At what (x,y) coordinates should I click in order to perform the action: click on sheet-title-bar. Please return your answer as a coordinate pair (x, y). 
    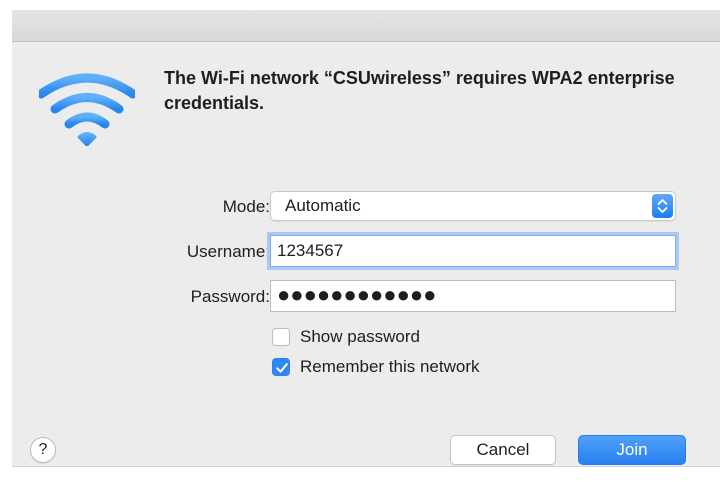
    Looking at the image, I should click on (366, 26).